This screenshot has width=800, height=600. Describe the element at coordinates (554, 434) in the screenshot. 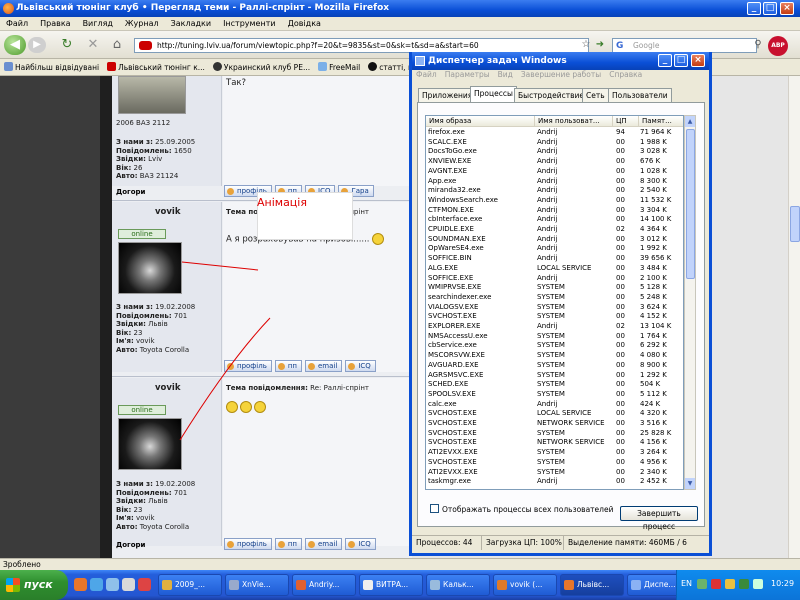

I see `process-row: SVCHOST.EXE SYSTEM 00 25 828 K` at that location.